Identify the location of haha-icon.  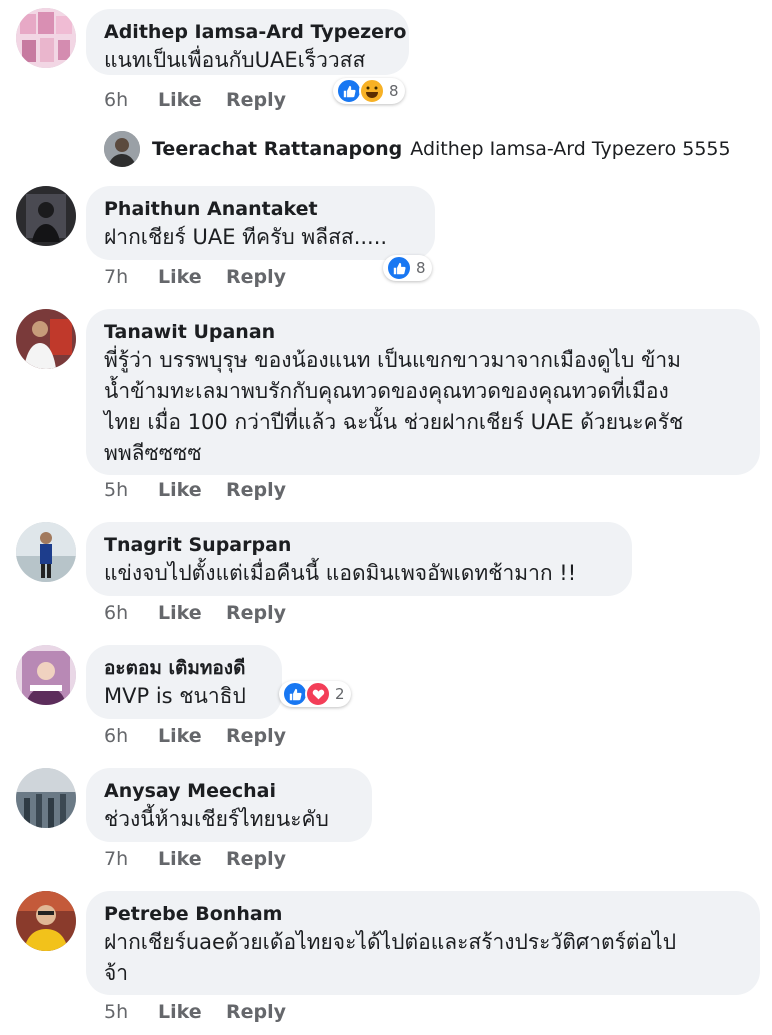
(372, 91).